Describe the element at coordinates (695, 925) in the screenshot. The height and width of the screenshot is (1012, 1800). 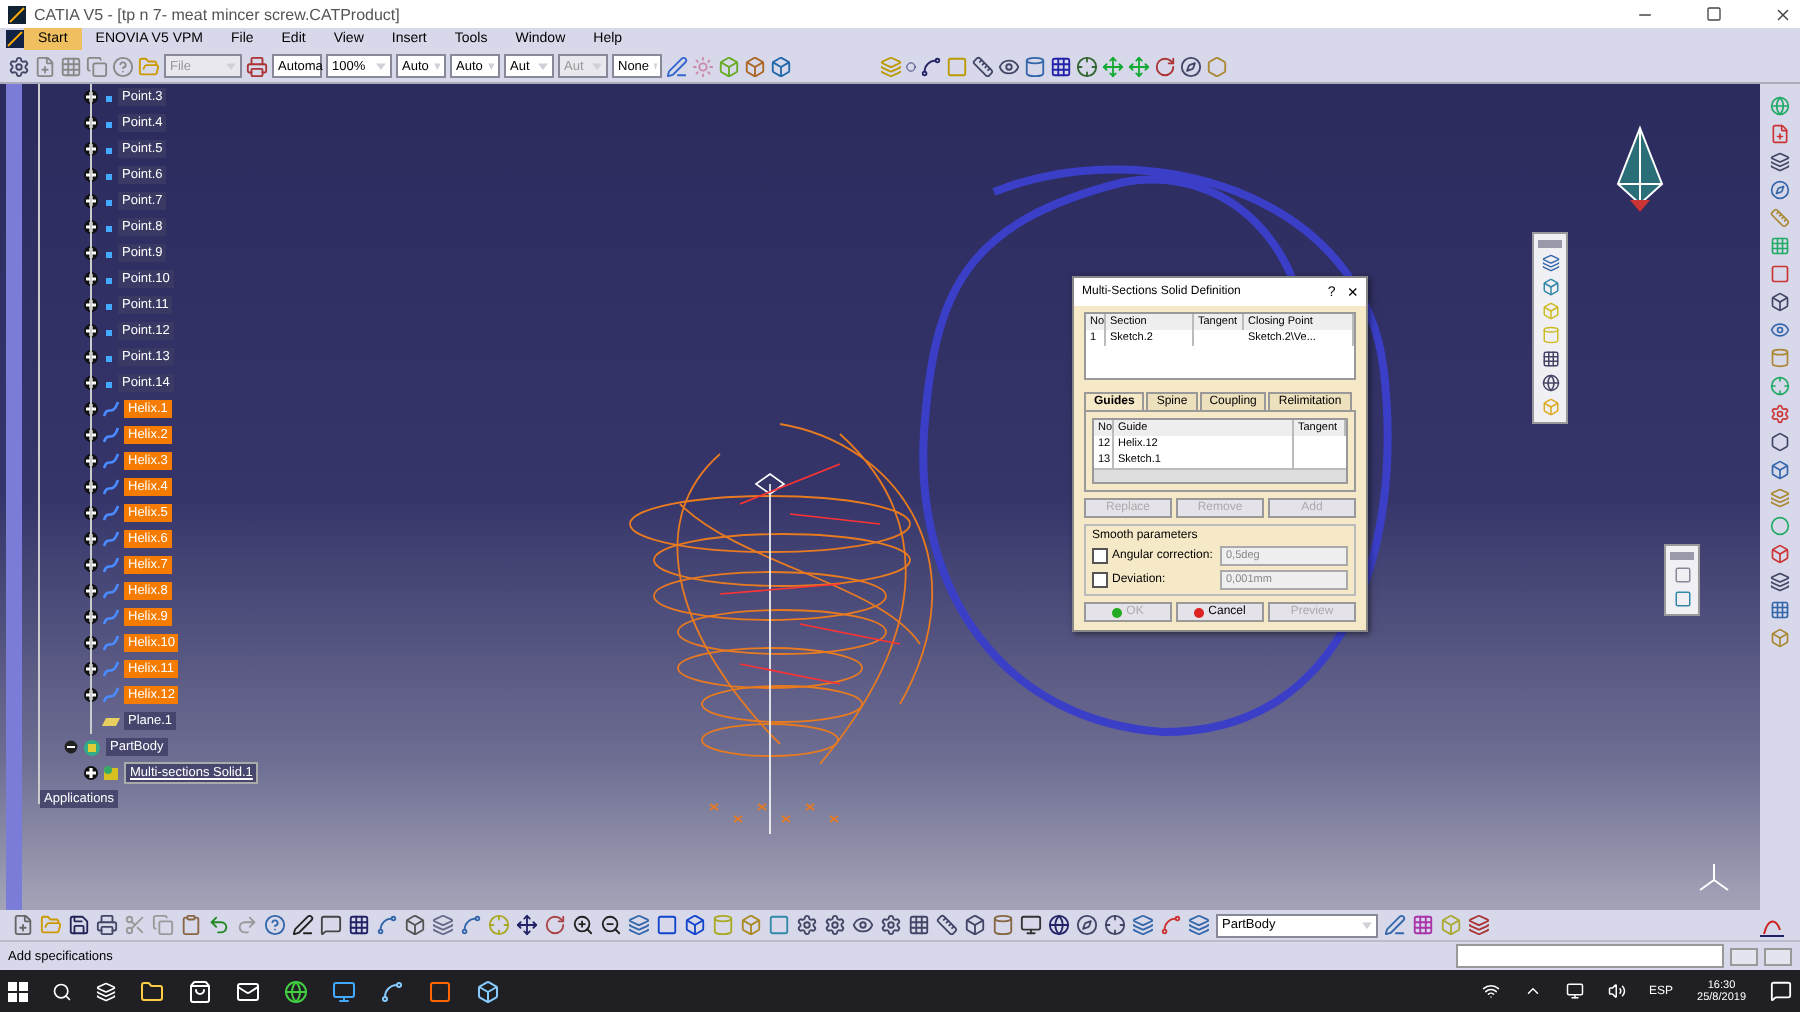
I see `cube-icon` at that location.